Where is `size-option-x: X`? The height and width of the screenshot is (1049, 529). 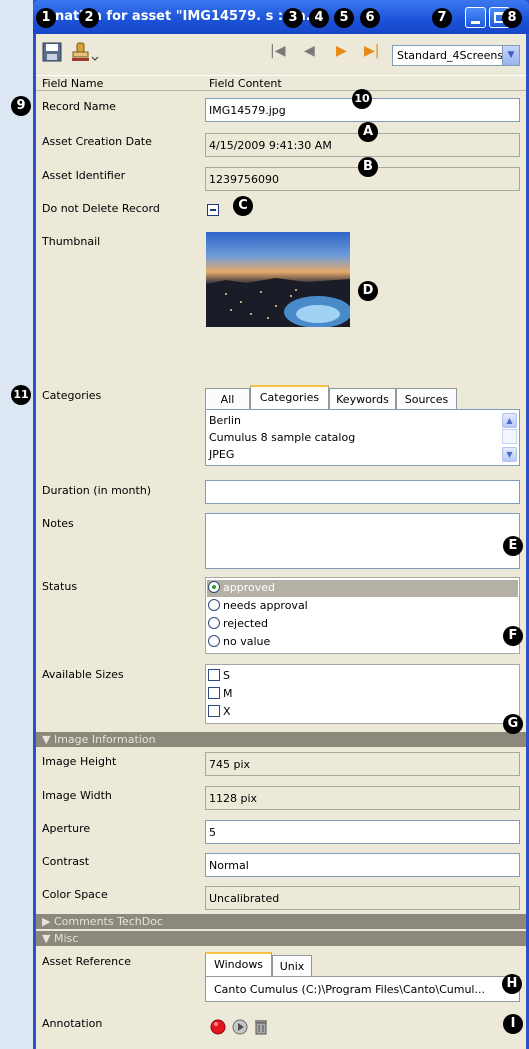
size-option-x: X is located at coordinates (219, 712).